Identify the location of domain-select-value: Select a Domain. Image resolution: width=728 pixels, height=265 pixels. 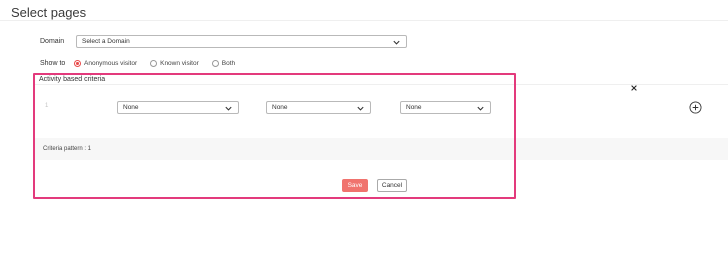
(106, 41).